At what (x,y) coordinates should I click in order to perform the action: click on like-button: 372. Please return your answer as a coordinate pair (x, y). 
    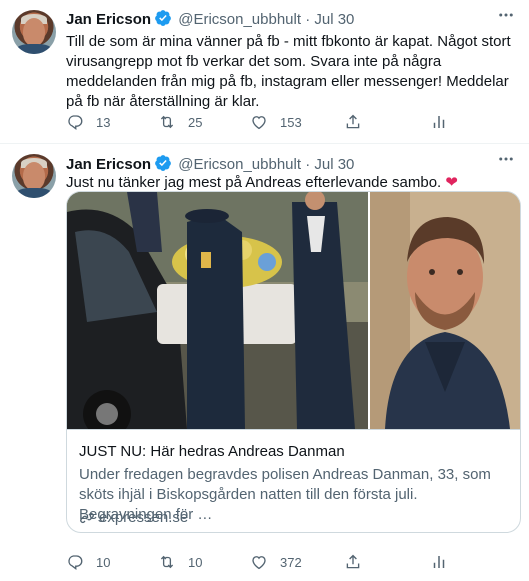
    Looking at the image, I should click on (276, 562).